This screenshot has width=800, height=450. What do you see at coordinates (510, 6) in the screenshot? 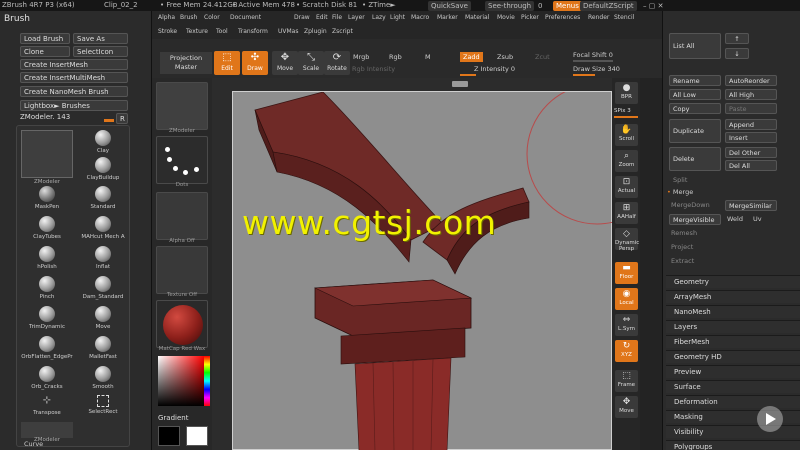
I see `seethrough-slider: See-through` at bounding box center [510, 6].